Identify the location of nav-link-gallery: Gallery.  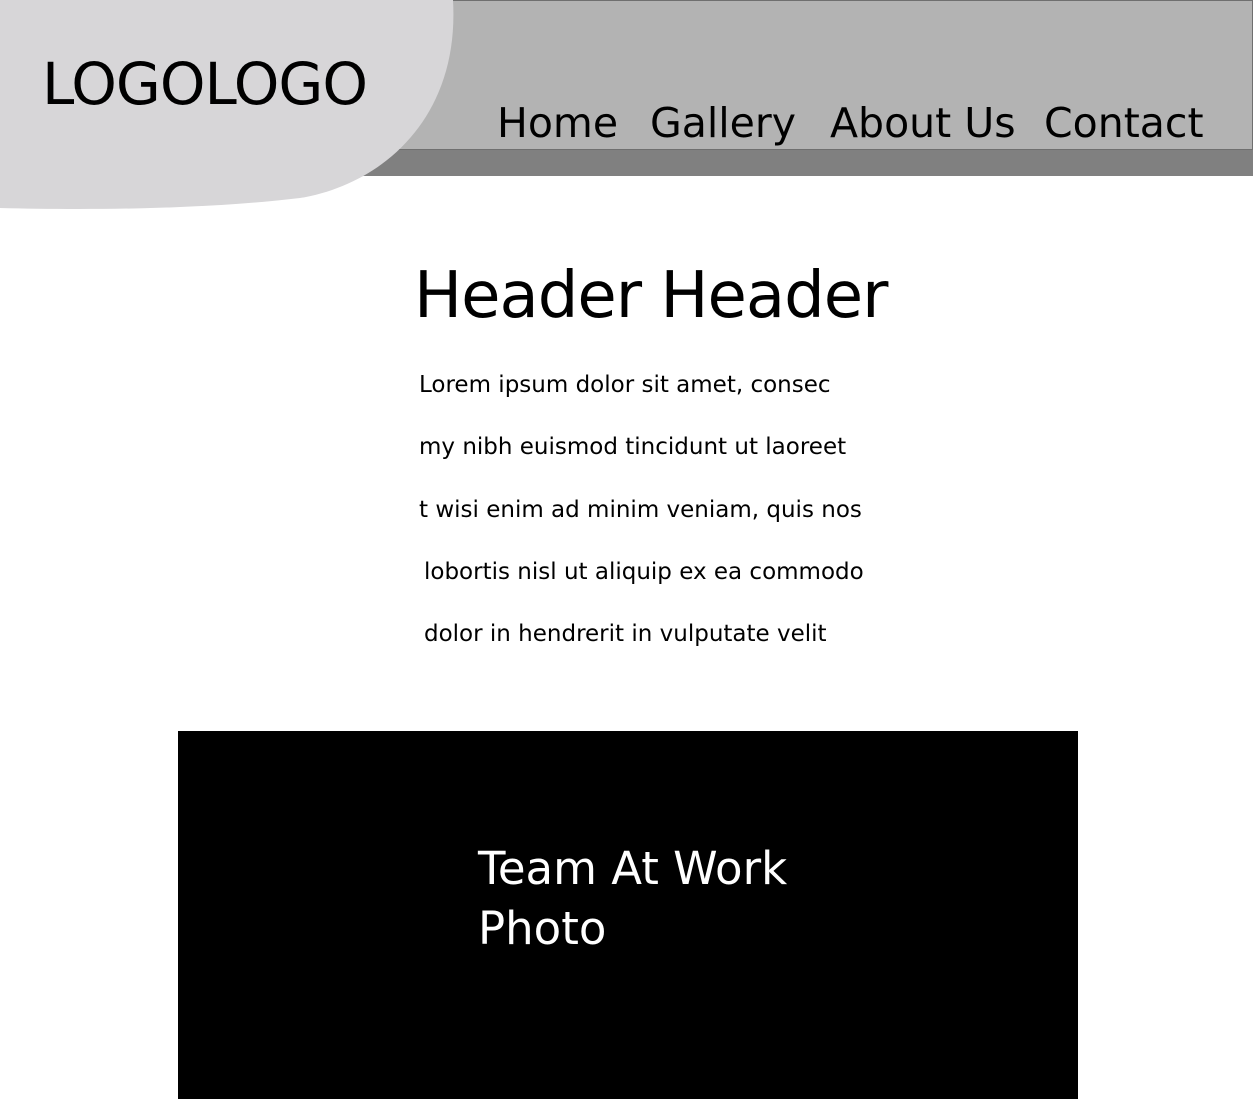
(723, 123).